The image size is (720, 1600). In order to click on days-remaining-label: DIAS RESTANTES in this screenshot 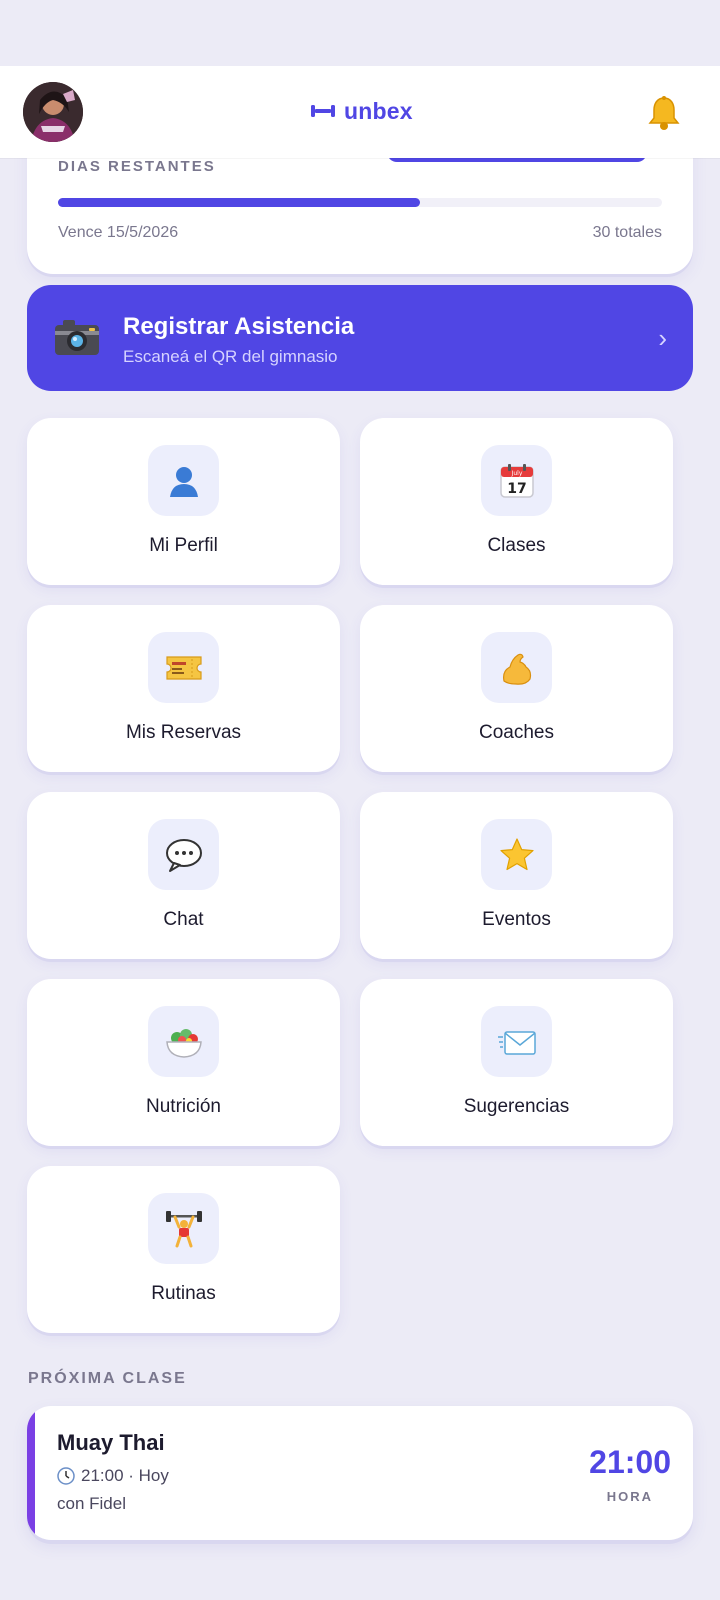, I will do `click(137, 166)`.